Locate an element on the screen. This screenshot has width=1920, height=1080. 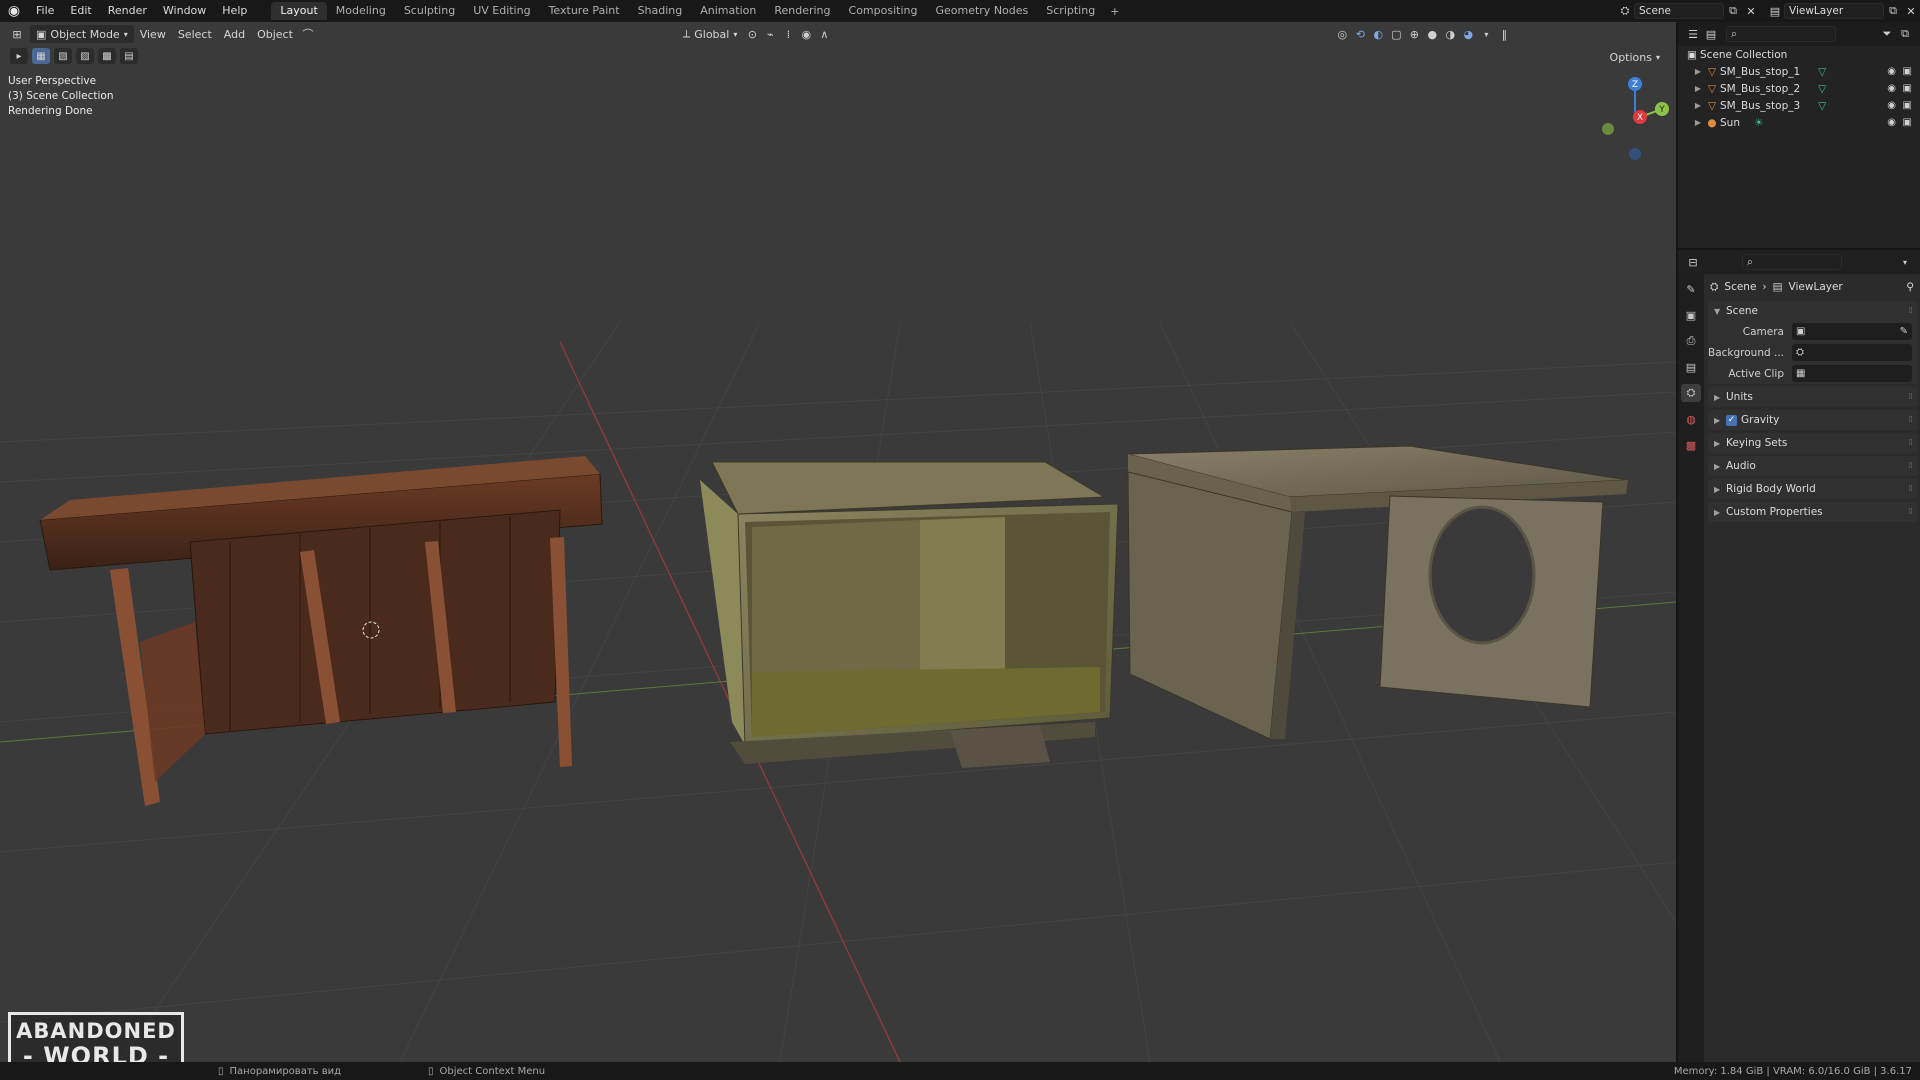
world-tab-icon: ◍ is located at coordinates (1691, 419).